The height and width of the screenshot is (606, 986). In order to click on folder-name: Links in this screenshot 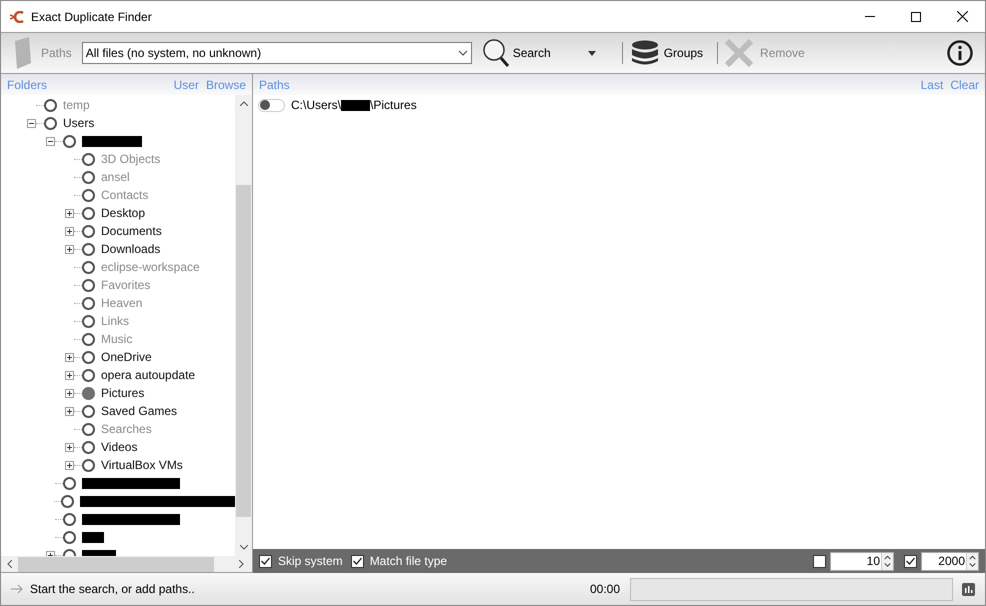, I will do `click(115, 321)`.